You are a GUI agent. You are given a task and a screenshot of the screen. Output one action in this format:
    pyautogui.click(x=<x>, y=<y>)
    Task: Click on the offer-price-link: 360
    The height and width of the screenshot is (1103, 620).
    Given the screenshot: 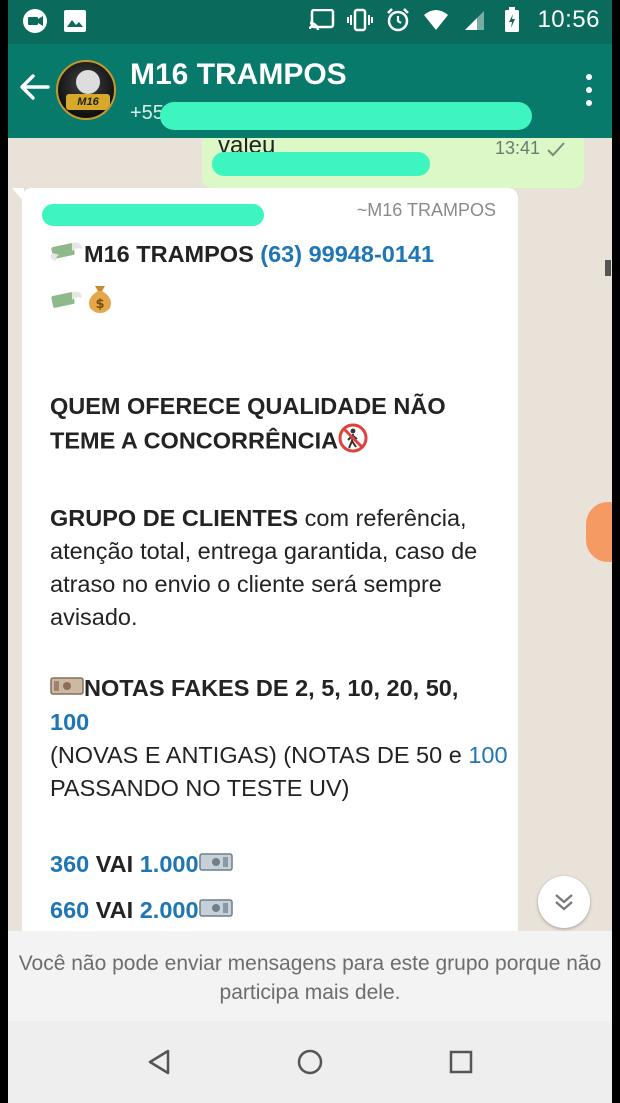 What is the action you would take?
    pyautogui.click(x=69, y=864)
    